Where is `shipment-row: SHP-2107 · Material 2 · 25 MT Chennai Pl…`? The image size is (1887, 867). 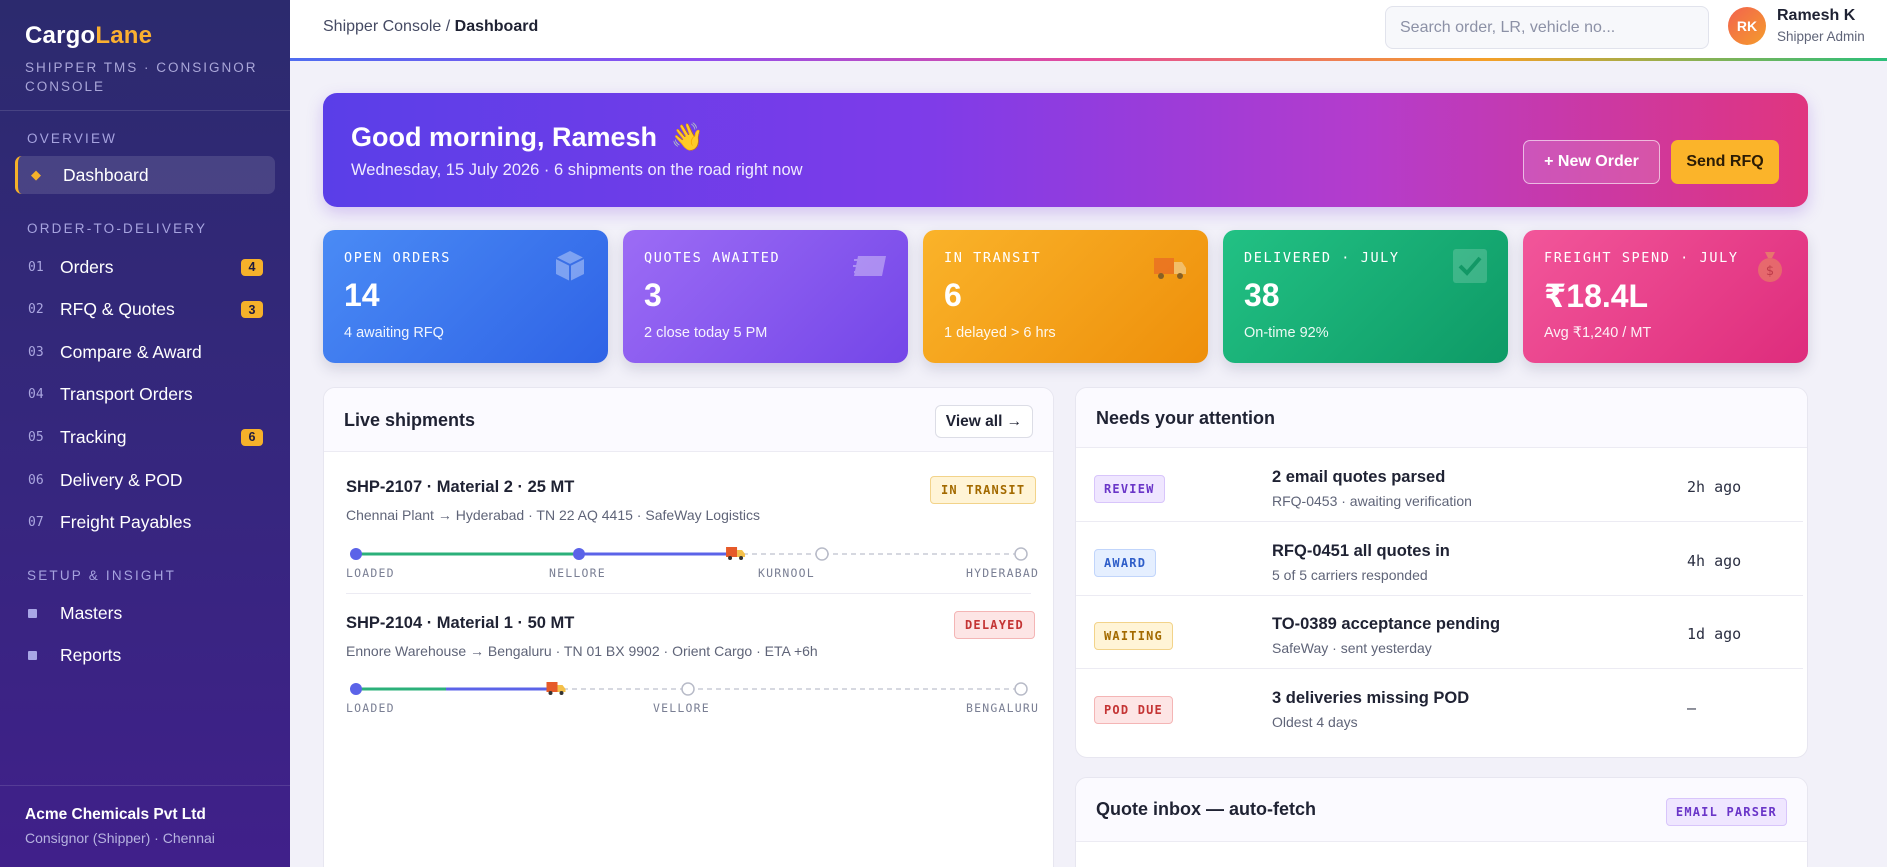
shipment-row: SHP-2107 · Material 2 · 25 MT Chennai Pl… is located at coordinates (688, 500).